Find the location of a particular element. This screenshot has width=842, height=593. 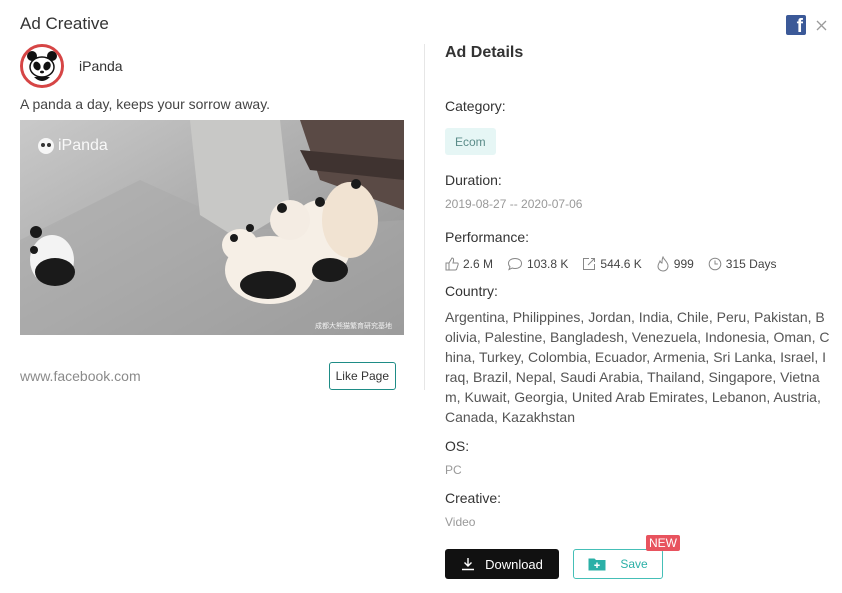

heat-value: 999 is located at coordinates (683, 264).